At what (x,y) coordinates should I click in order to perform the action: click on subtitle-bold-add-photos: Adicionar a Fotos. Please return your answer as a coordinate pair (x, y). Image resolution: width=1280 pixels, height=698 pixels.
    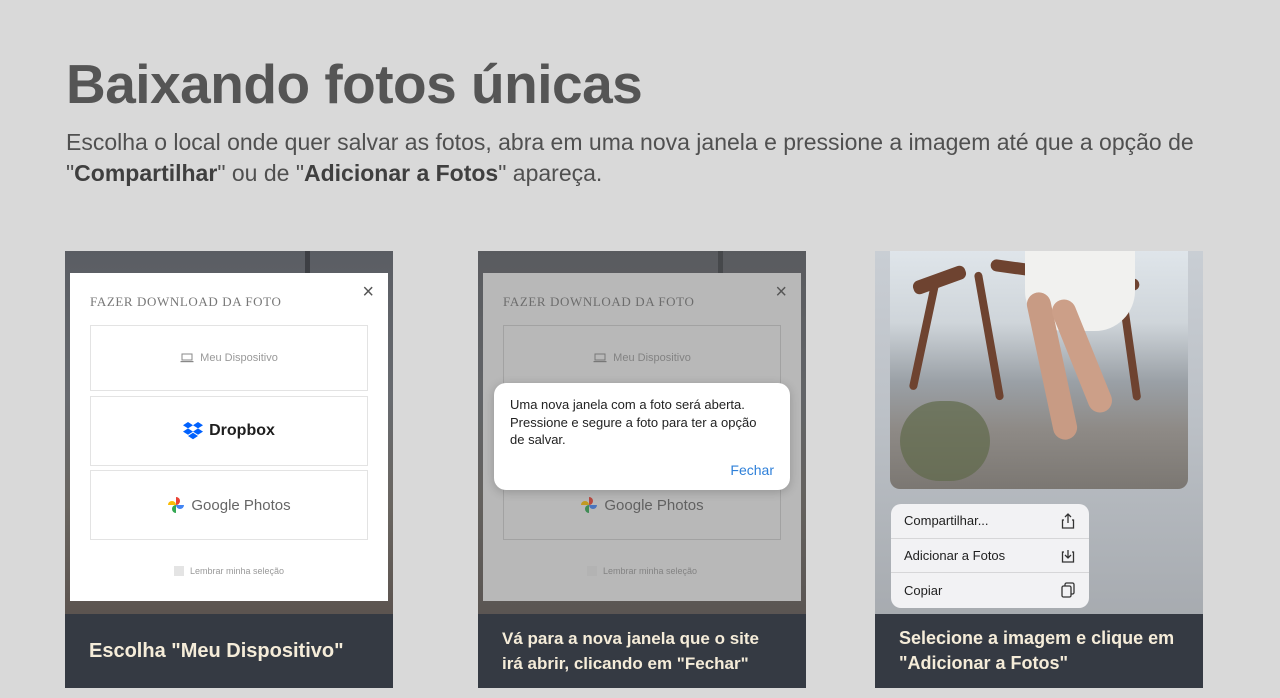
    Looking at the image, I should click on (401, 173).